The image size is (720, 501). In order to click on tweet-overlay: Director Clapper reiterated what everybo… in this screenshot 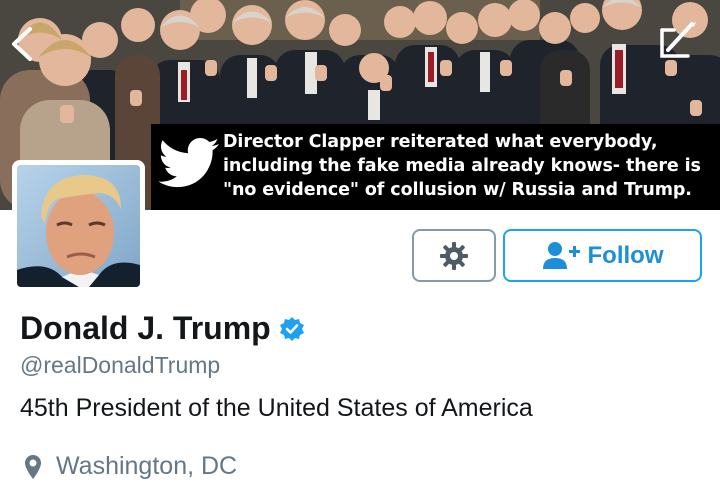, I will do `click(435, 167)`.